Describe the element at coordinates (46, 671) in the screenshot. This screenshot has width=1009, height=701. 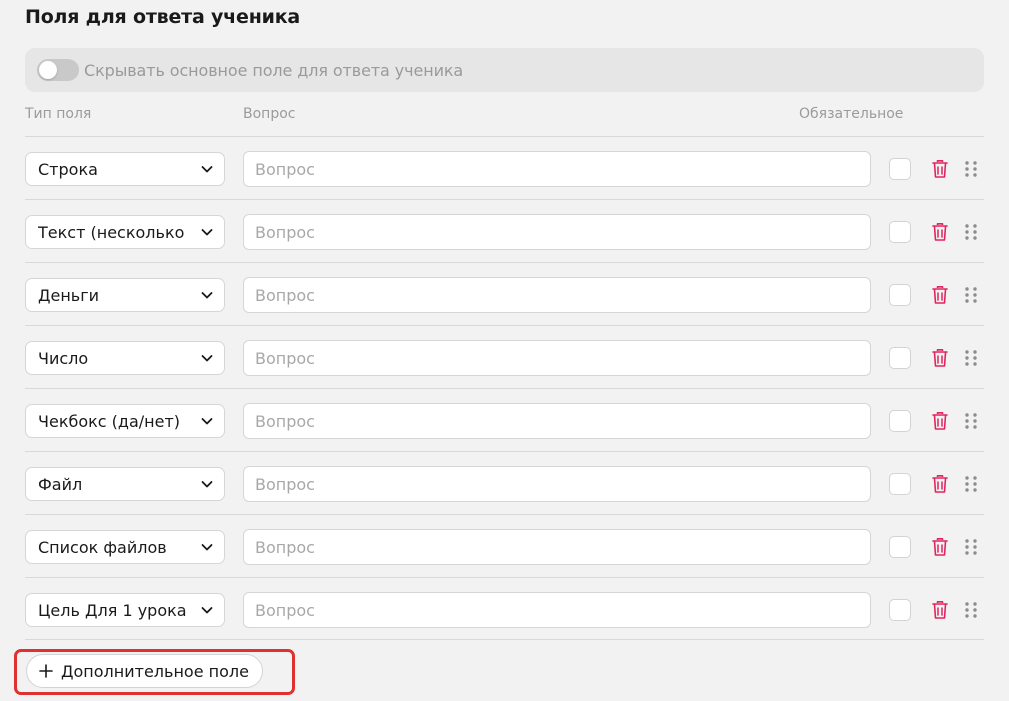
I see `plus-icon` at that location.